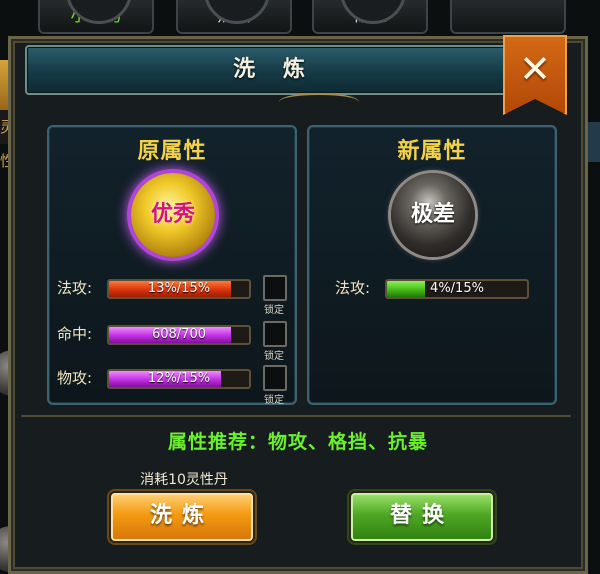  I want to click on divider, so click(296, 416).